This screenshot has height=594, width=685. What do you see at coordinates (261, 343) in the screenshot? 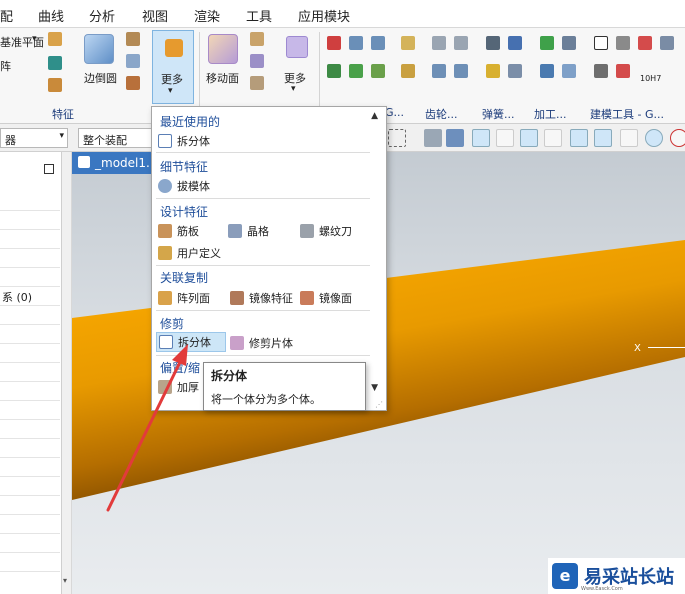
I see `menu-item-trim-sheet: 修剪片体` at bounding box center [261, 343].